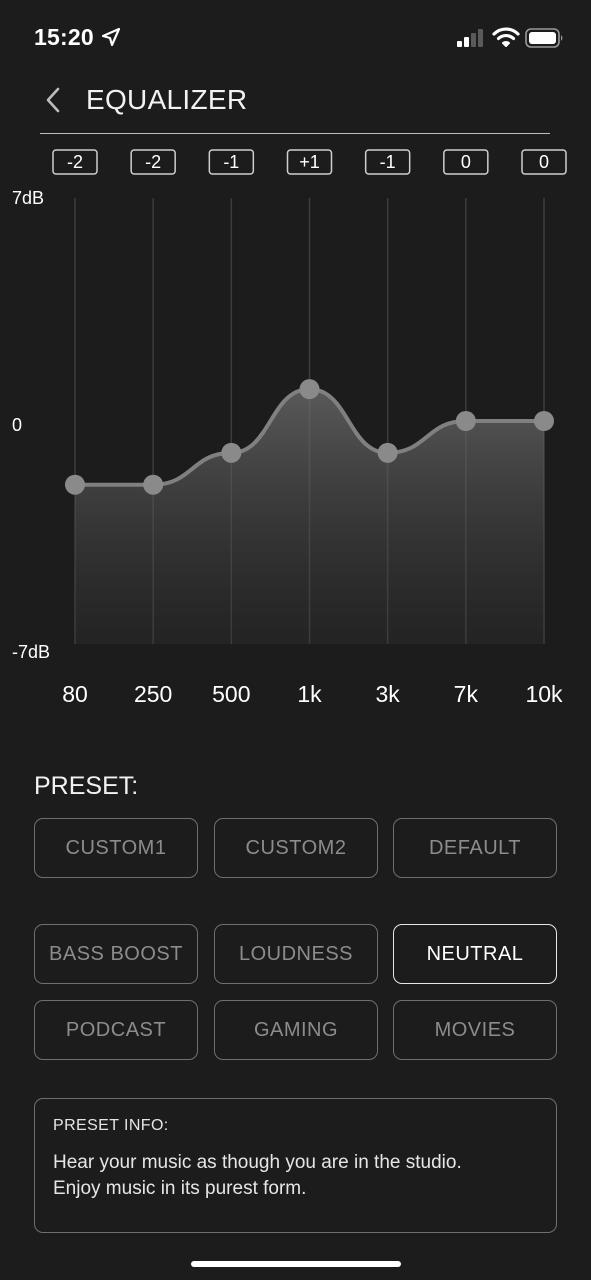  What do you see at coordinates (116, 1030) in the screenshot?
I see `preset-button-podcast: PODCAST` at bounding box center [116, 1030].